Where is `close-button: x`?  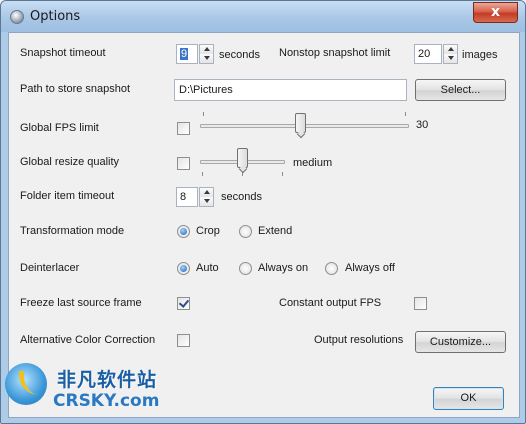 close-button: x is located at coordinates (495, 12).